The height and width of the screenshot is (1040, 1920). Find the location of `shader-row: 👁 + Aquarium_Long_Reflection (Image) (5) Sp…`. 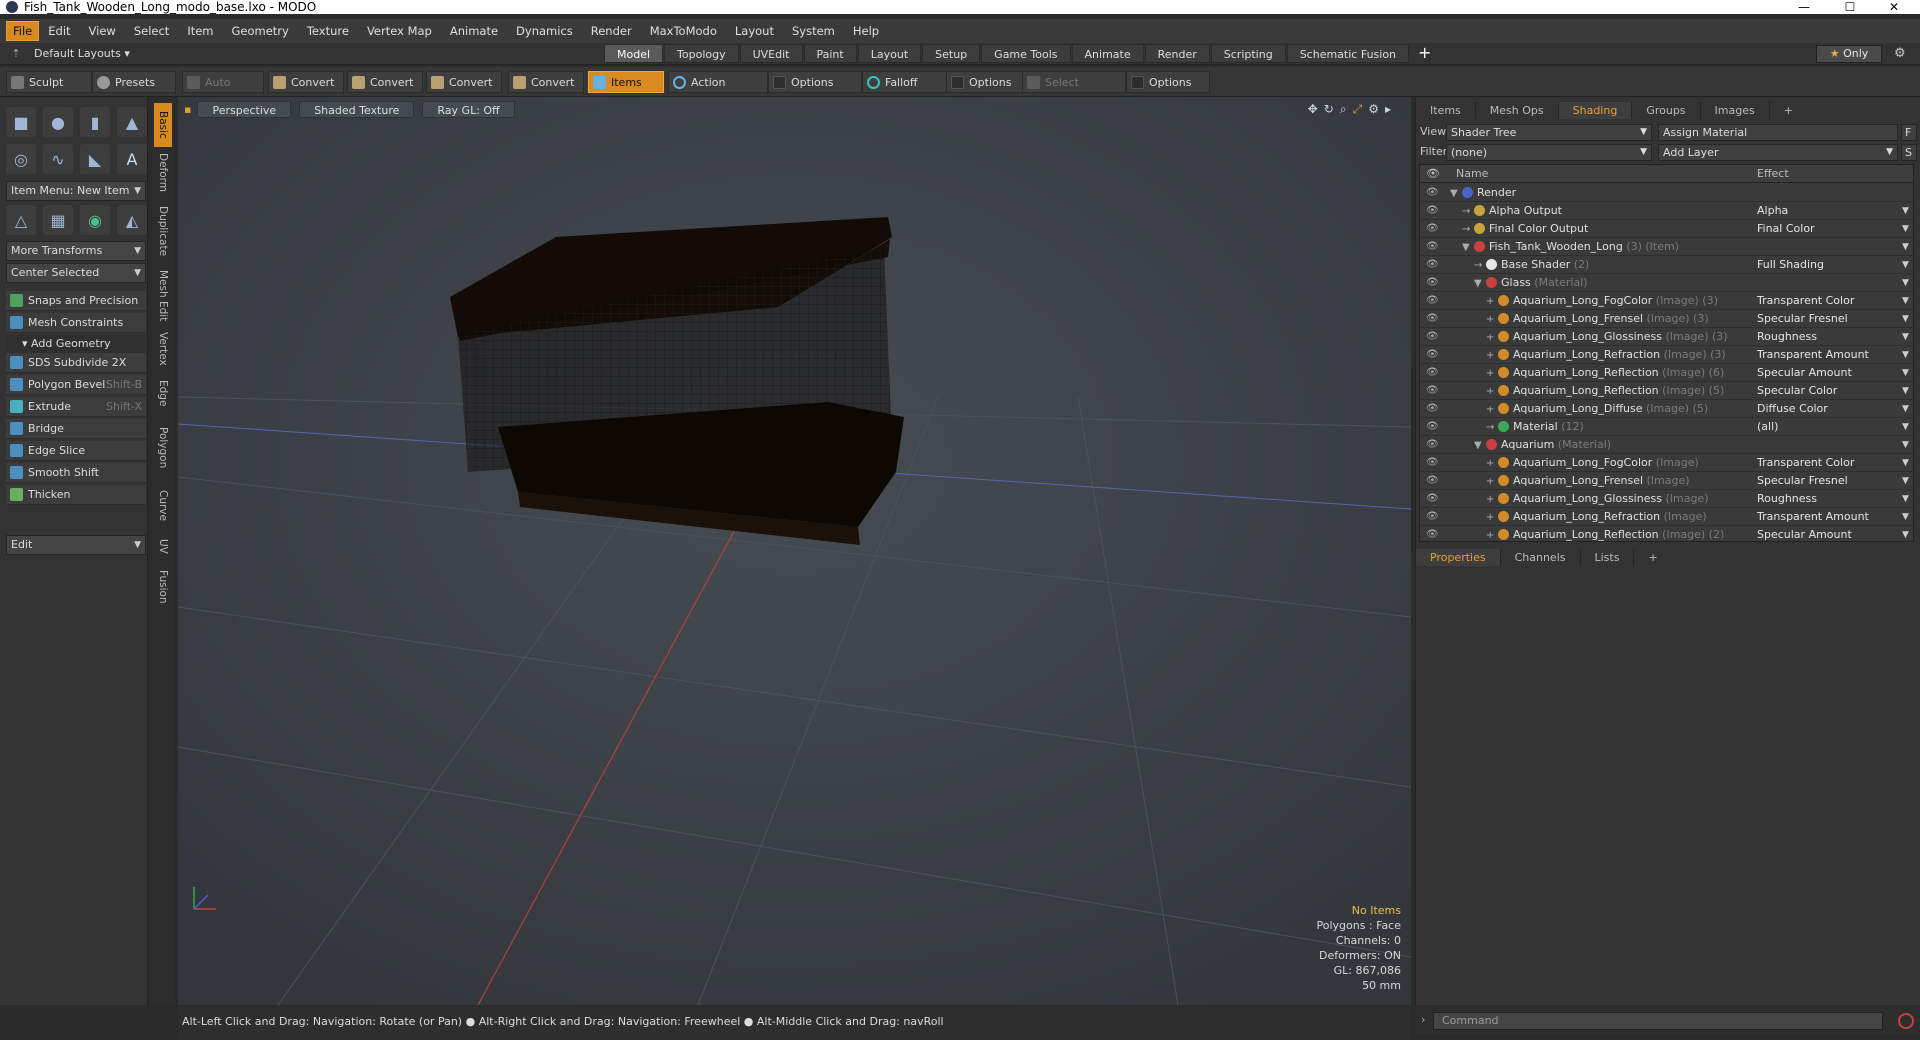

shader-row: 👁 + Aquarium_Long_Reflection (Image) (5) Sp… is located at coordinates (1666, 391).